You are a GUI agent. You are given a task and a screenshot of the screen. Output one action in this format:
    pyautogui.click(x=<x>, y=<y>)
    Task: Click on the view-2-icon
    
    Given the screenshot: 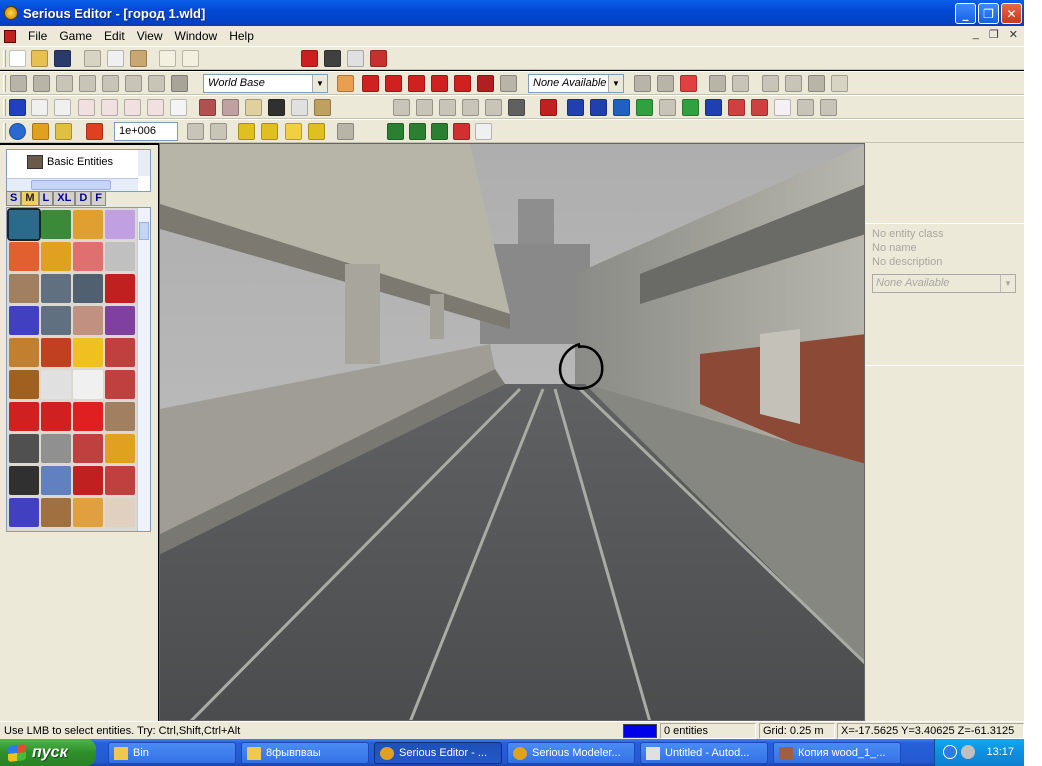 What is the action you would take?
    pyautogui.click(x=424, y=107)
    